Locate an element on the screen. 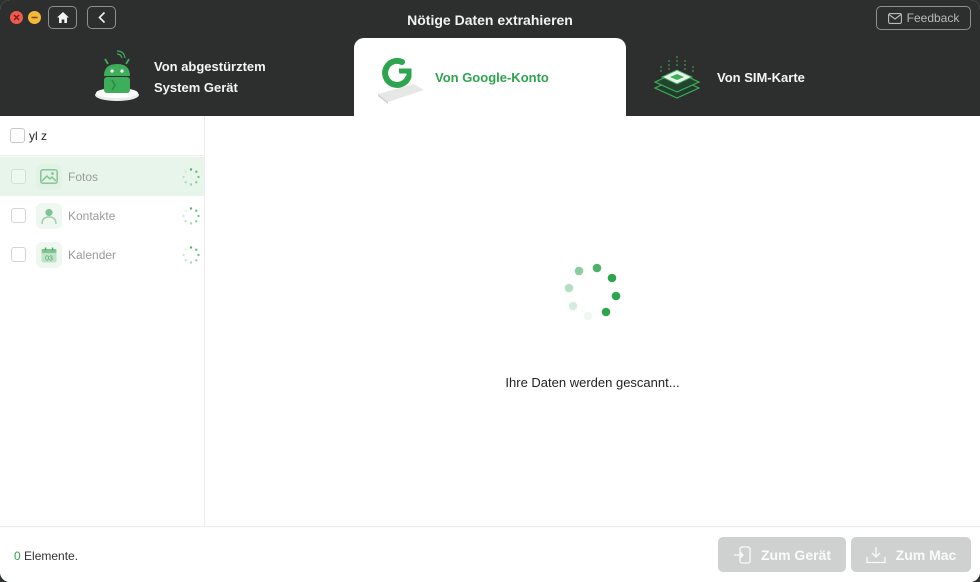  window-title: Nötige Daten extrahieren is located at coordinates (490, 20).